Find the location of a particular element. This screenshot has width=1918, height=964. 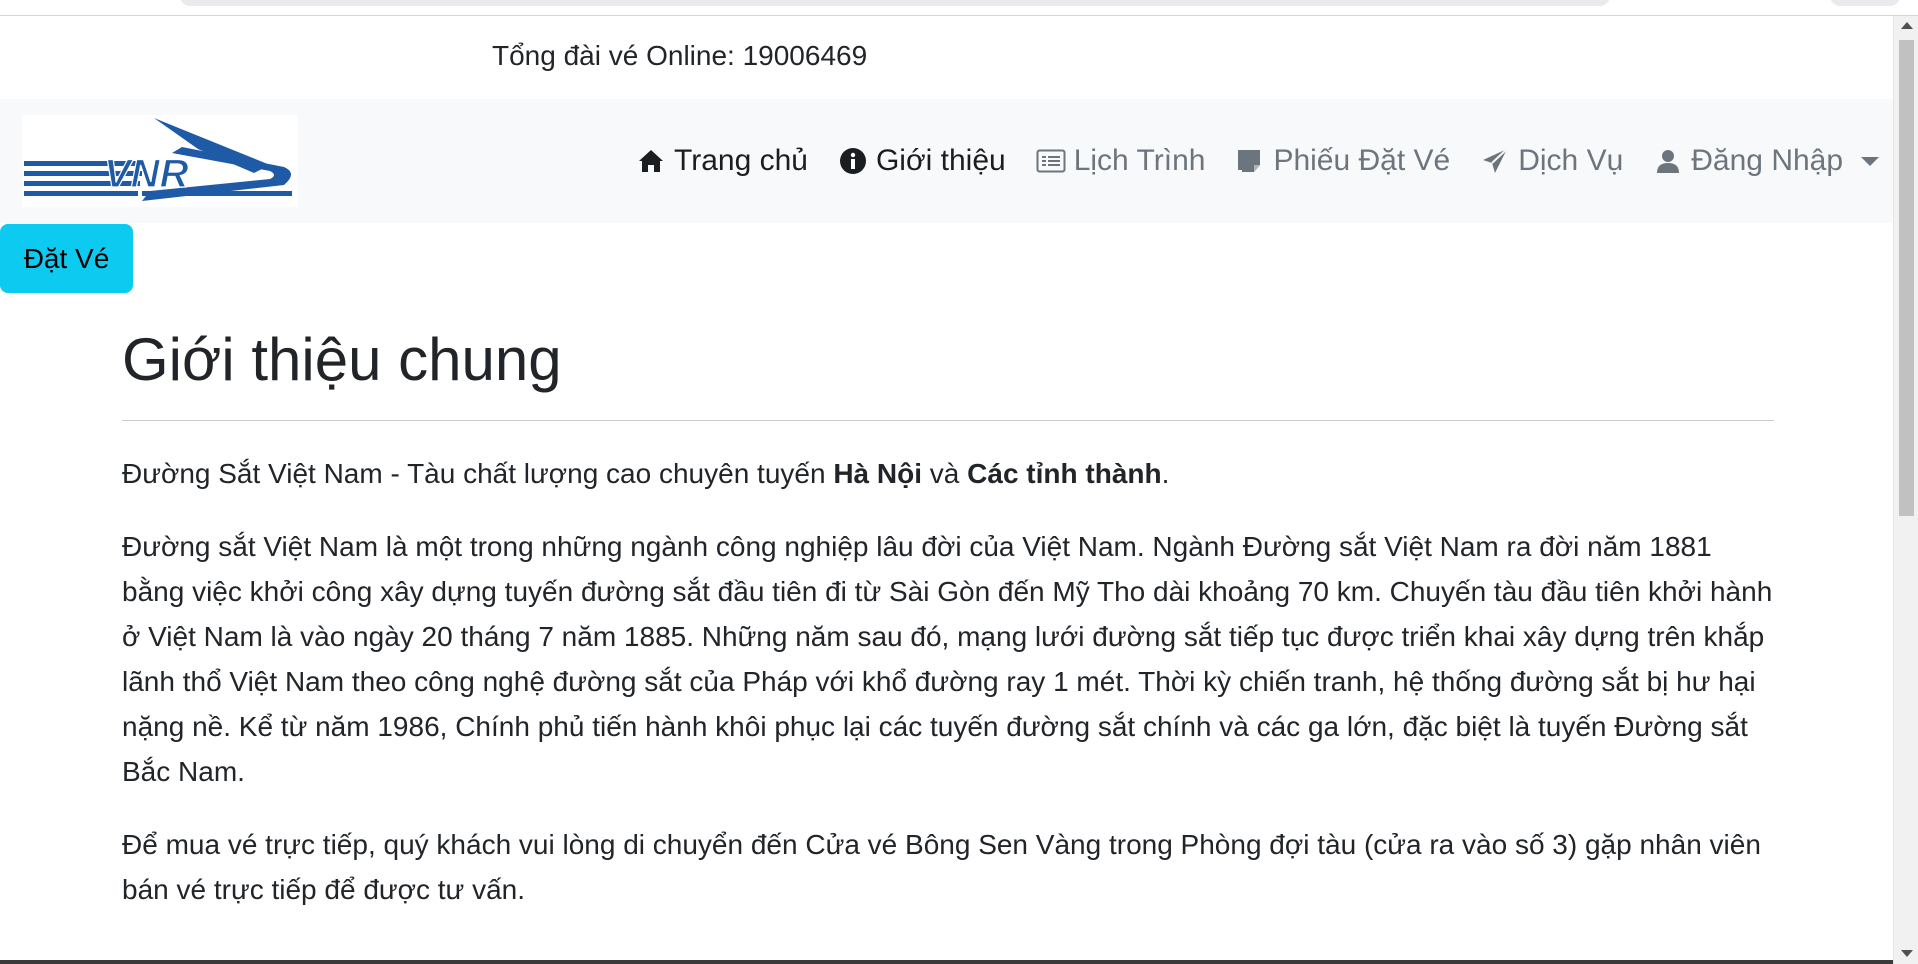

vnr-logo-icon: VNR is located at coordinates (158, 159).